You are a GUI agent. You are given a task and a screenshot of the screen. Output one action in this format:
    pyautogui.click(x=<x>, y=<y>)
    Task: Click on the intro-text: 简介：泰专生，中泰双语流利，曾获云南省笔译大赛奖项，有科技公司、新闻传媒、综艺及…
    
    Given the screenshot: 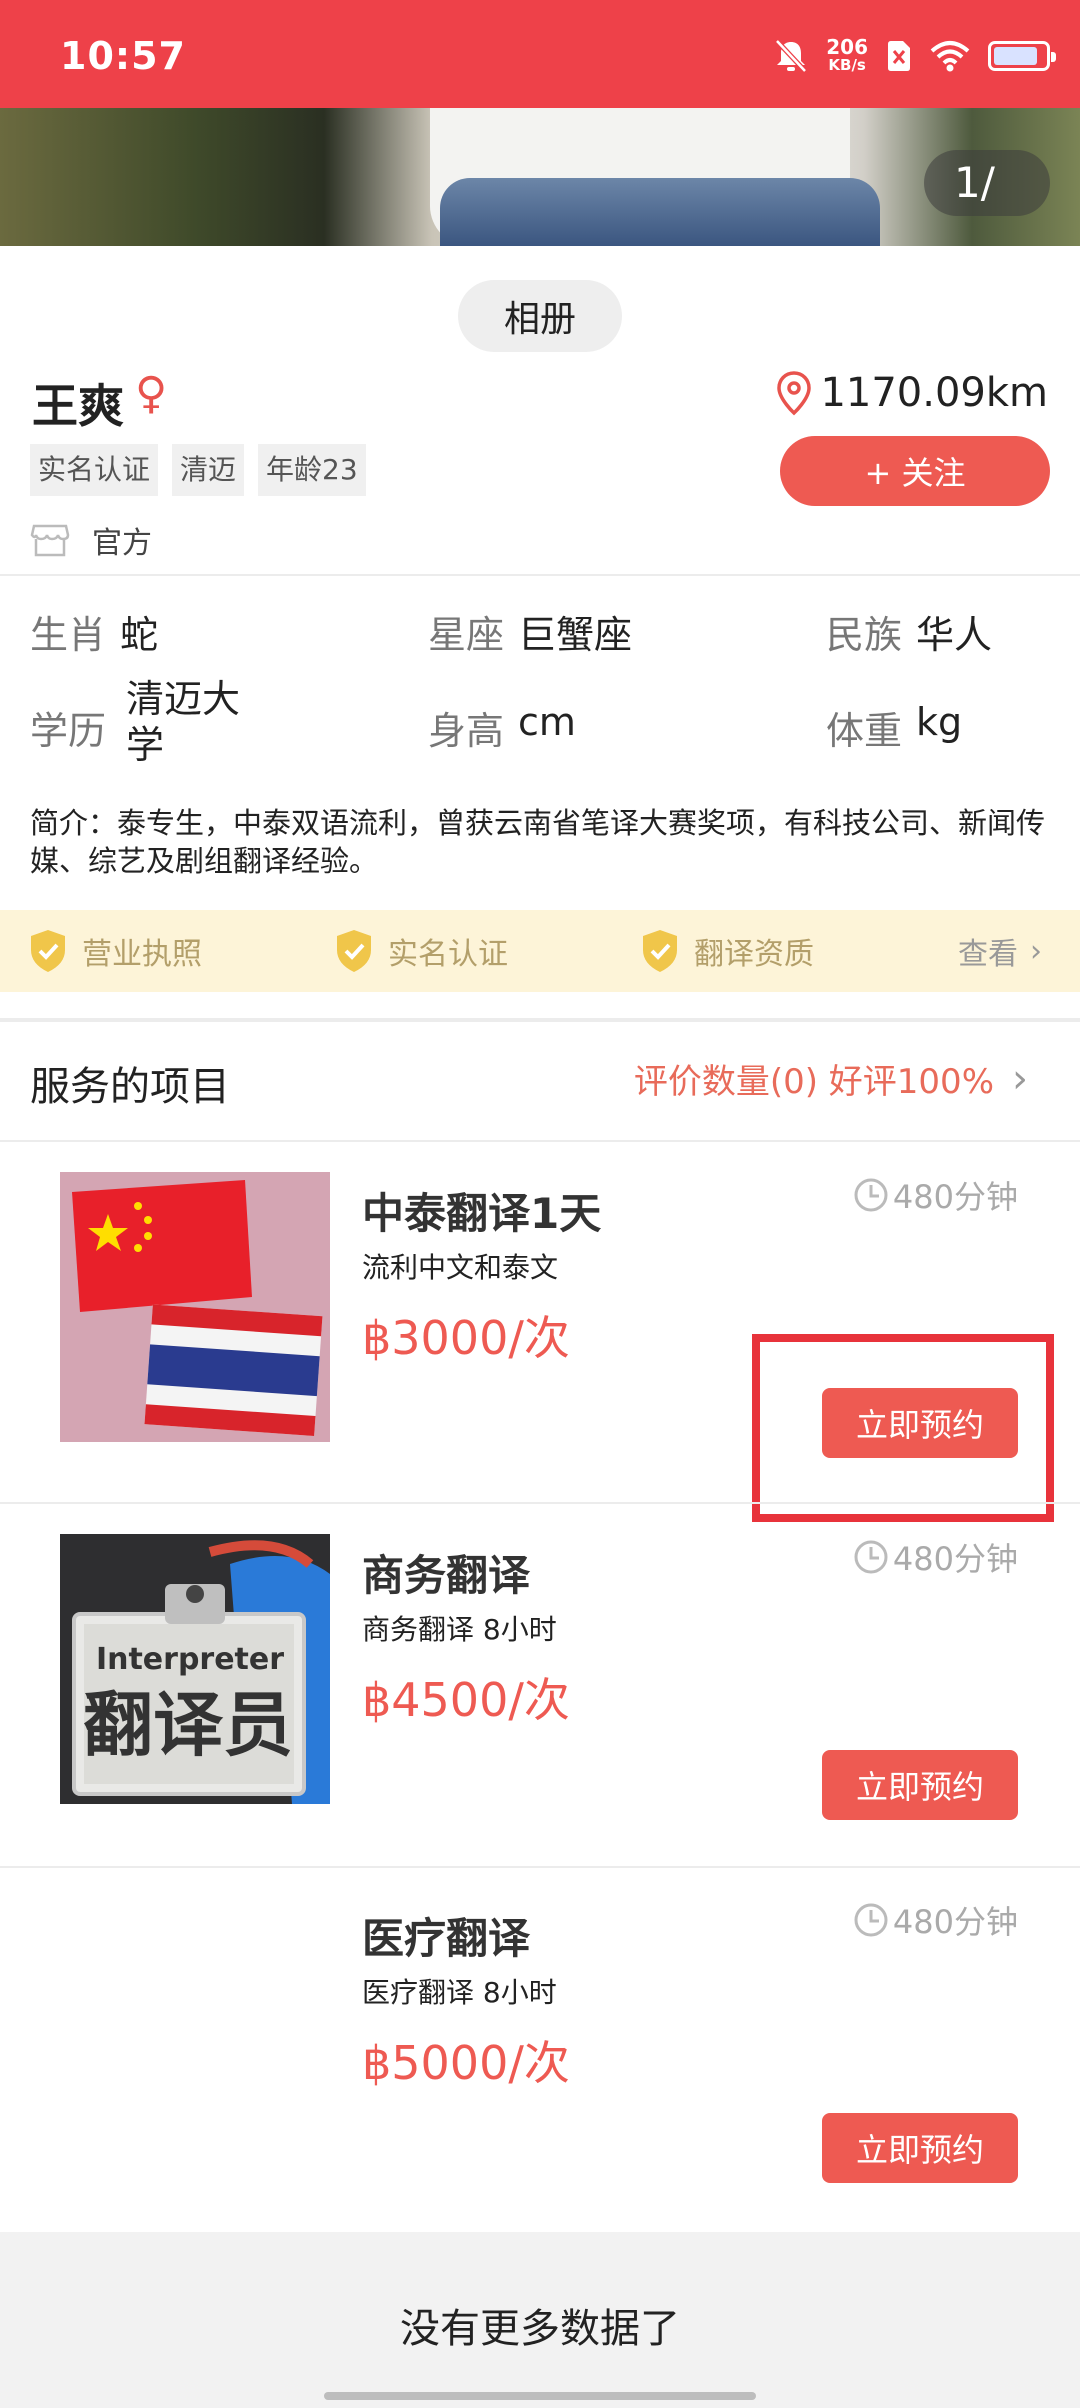 What is the action you would take?
    pyautogui.click(x=545, y=842)
    